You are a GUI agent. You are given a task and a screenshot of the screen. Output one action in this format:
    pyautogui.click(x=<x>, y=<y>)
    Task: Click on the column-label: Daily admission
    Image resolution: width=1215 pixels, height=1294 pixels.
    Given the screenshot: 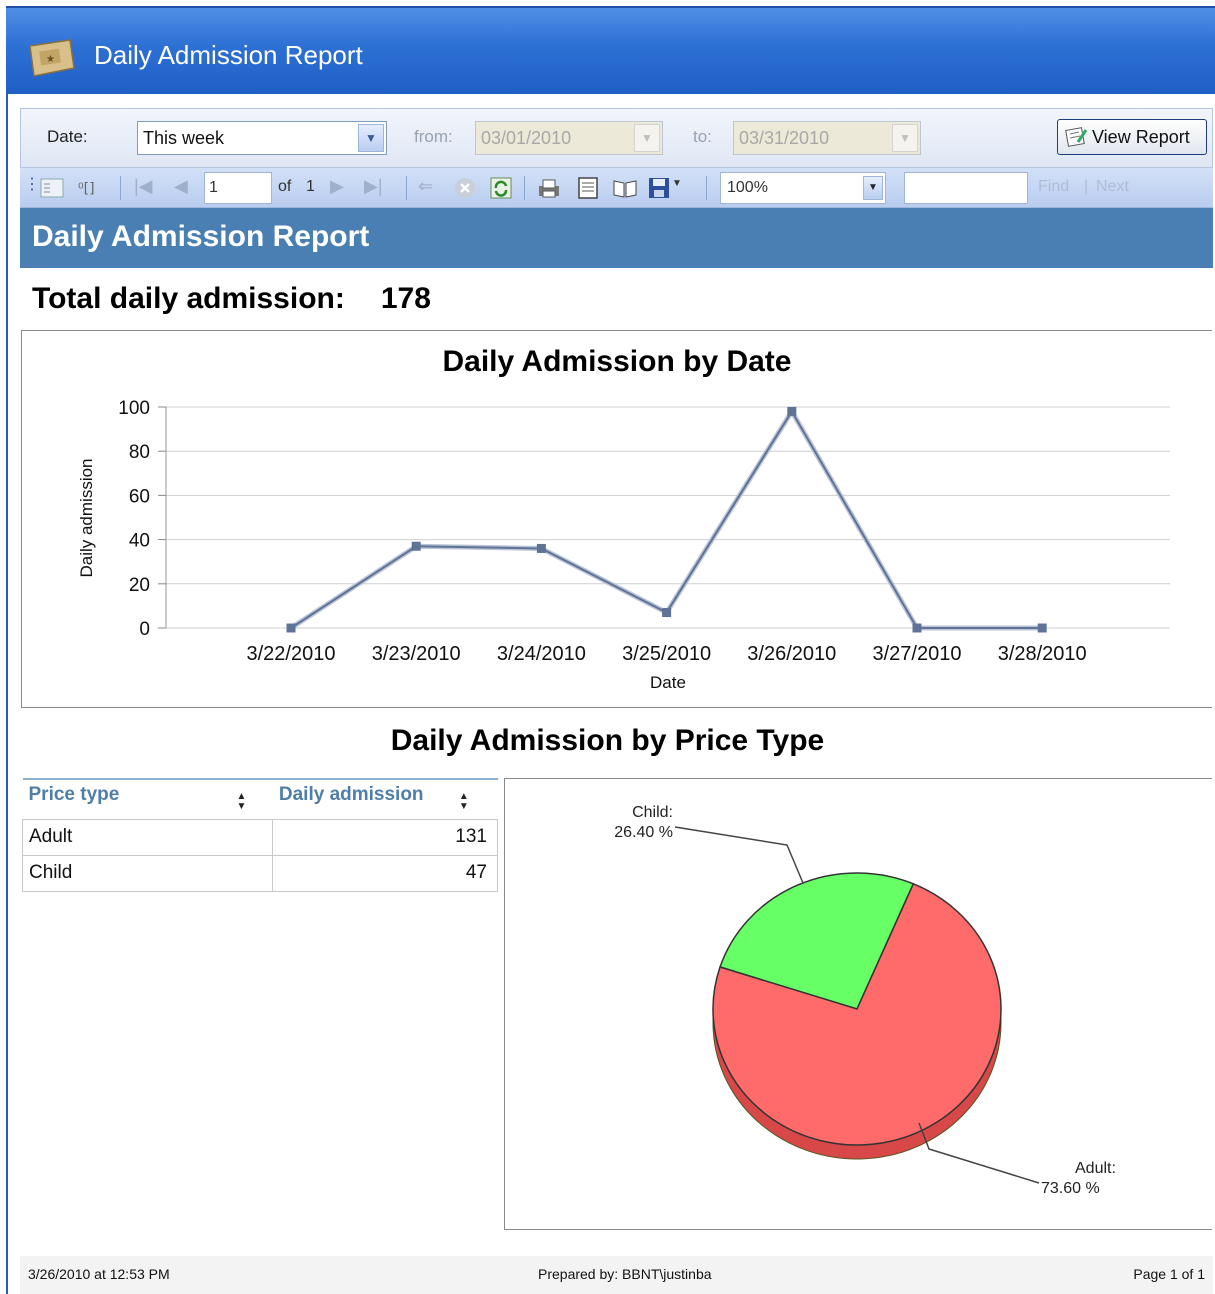 What is the action you would take?
    pyautogui.click(x=351, y=794)
    